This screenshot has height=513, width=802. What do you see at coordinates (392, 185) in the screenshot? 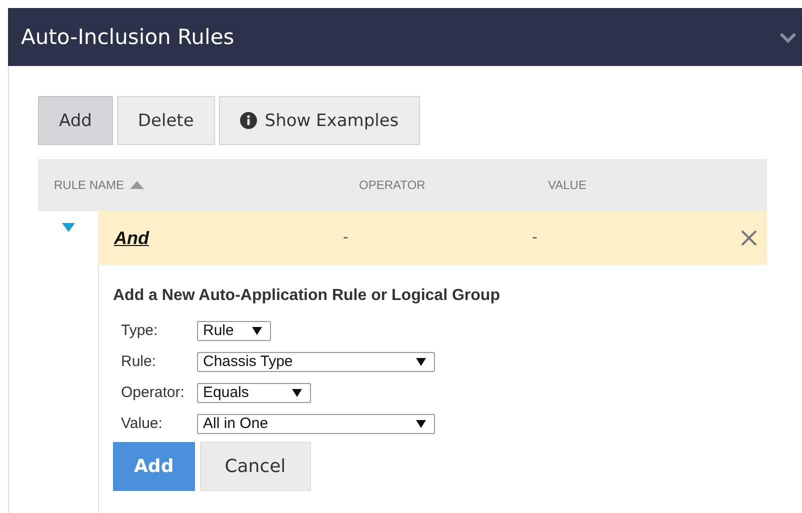
I see `column-header: OPERATOR` at bounding box center [392, 185].